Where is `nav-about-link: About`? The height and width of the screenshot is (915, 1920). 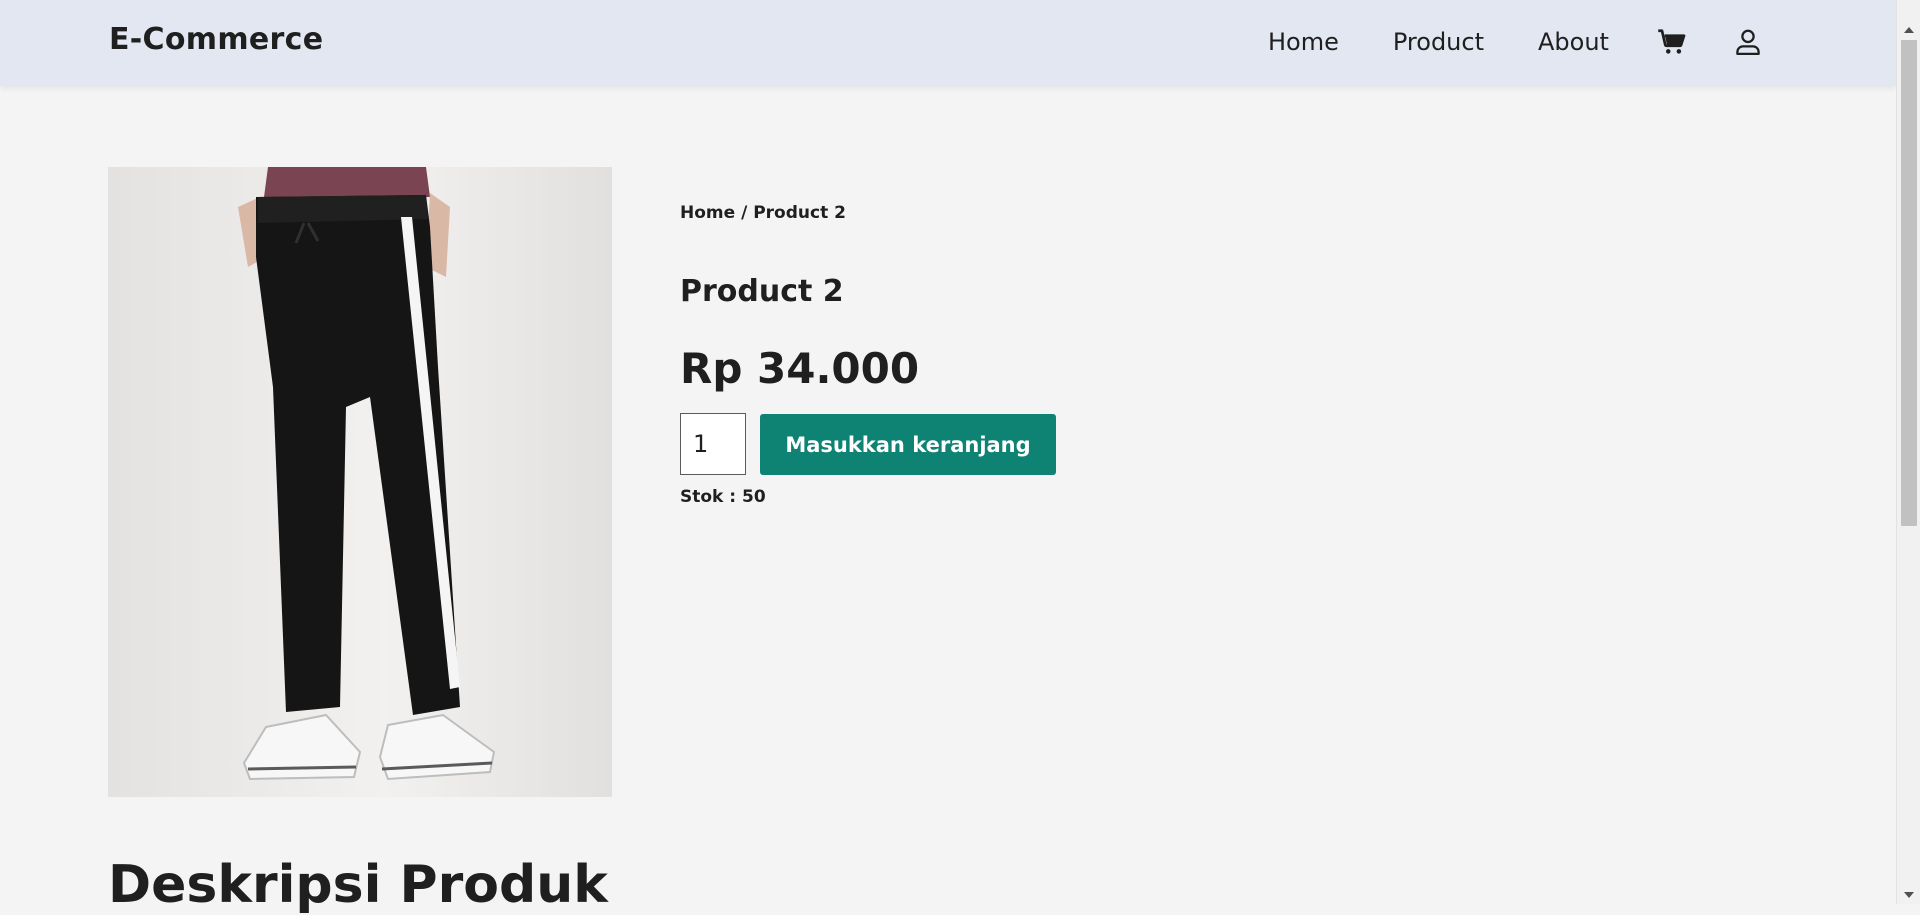
nav-about-link: About is located at coordinates (1573, 42).